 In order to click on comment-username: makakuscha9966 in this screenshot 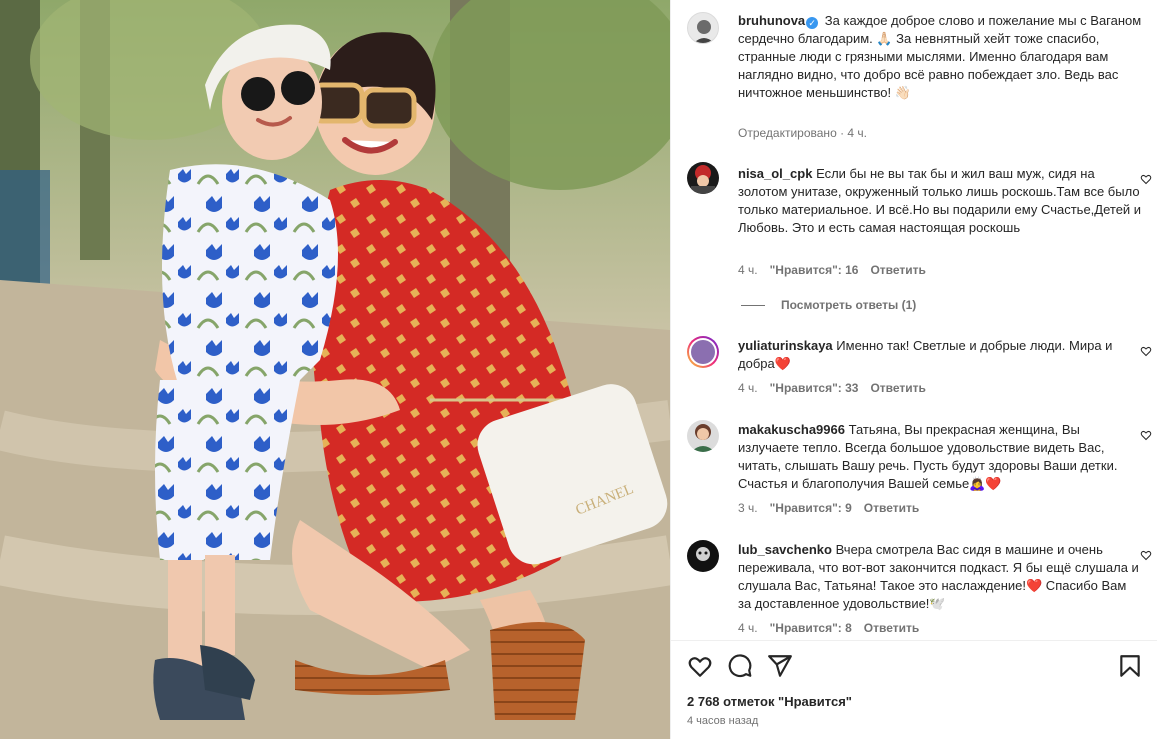, I will do `click(791, 429)`.